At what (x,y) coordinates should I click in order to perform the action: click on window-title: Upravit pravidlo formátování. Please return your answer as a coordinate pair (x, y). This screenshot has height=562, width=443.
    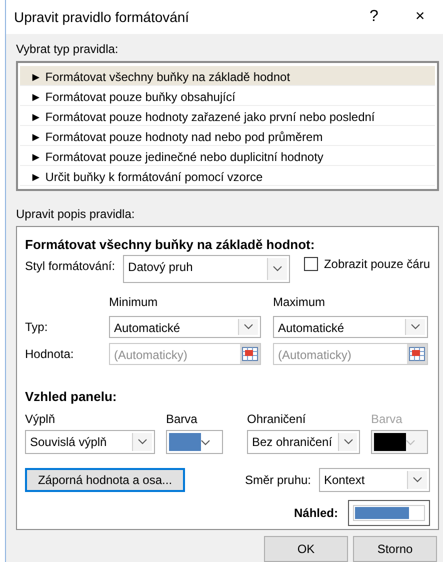
    Looking at the image, I should click on (102, 17).